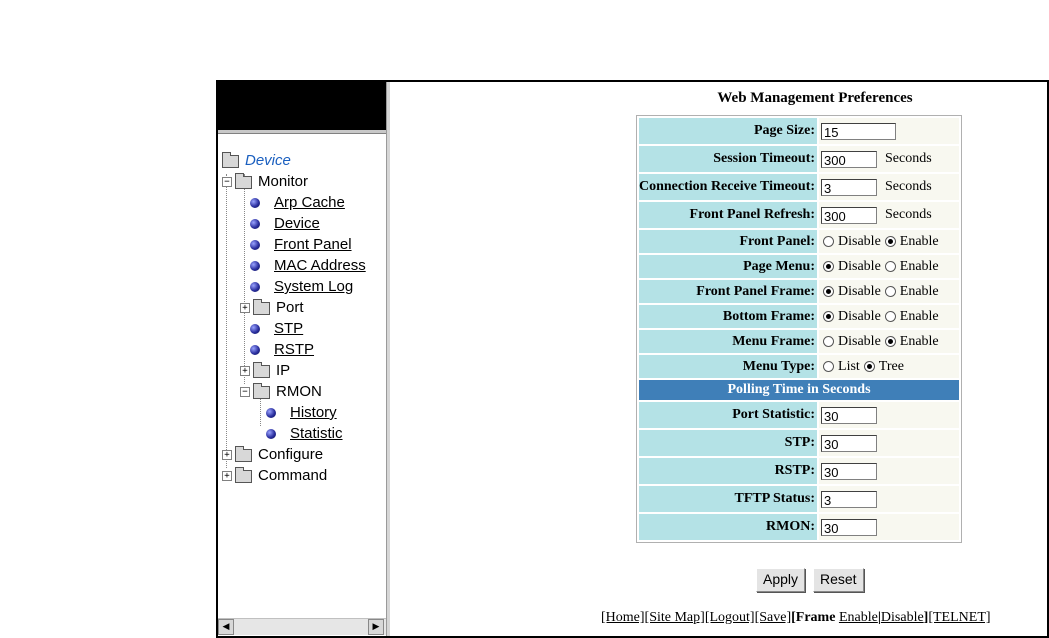  Describe the element at coordinates (781, 580) in the screenshot. I see `apply-button: Apply` at that location.